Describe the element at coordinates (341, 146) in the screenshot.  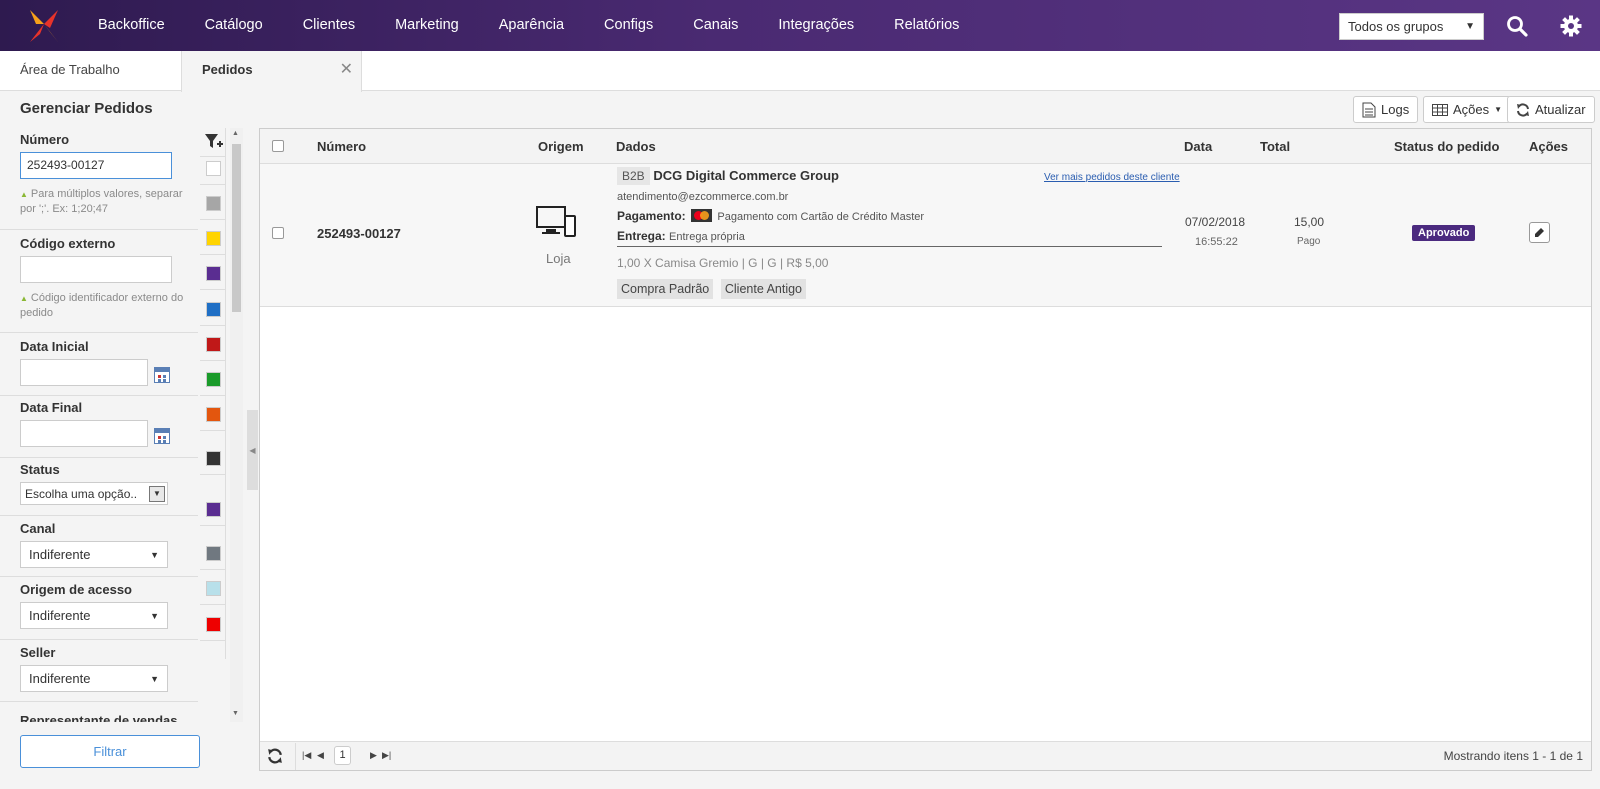
I see `column-header-numero: Número` at that location.